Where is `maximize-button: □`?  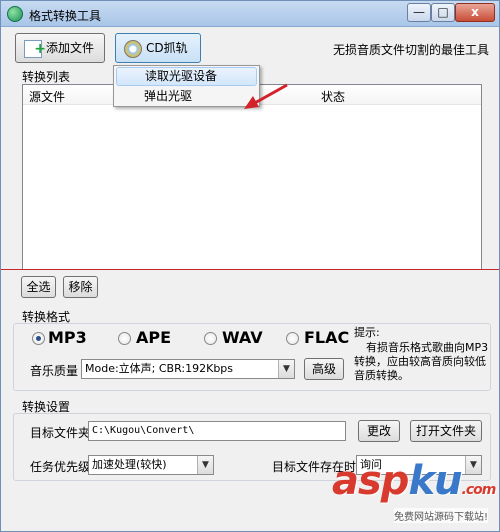 maximize-button: □ is located at coordinates (443, 12).